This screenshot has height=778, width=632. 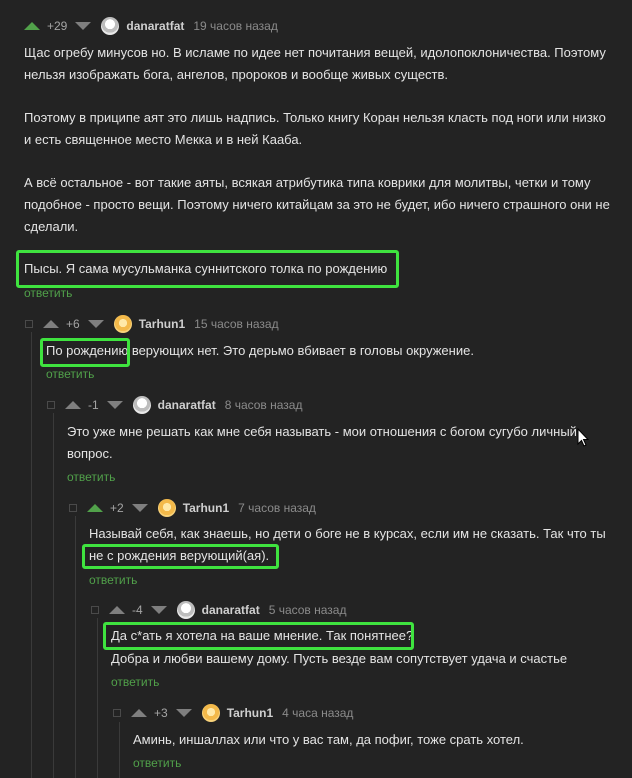 I want to click on comment-header: +29 danaratfat 19 часов назад, so click(x=151, y=26).